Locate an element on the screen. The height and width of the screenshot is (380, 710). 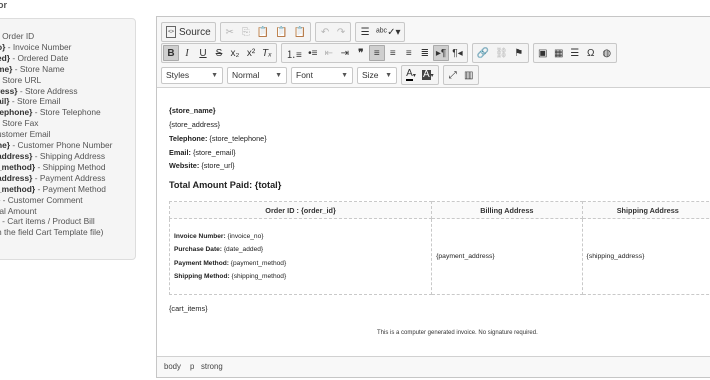
tools-group: ⤢ ▥ is located at coordinates (460, 75).